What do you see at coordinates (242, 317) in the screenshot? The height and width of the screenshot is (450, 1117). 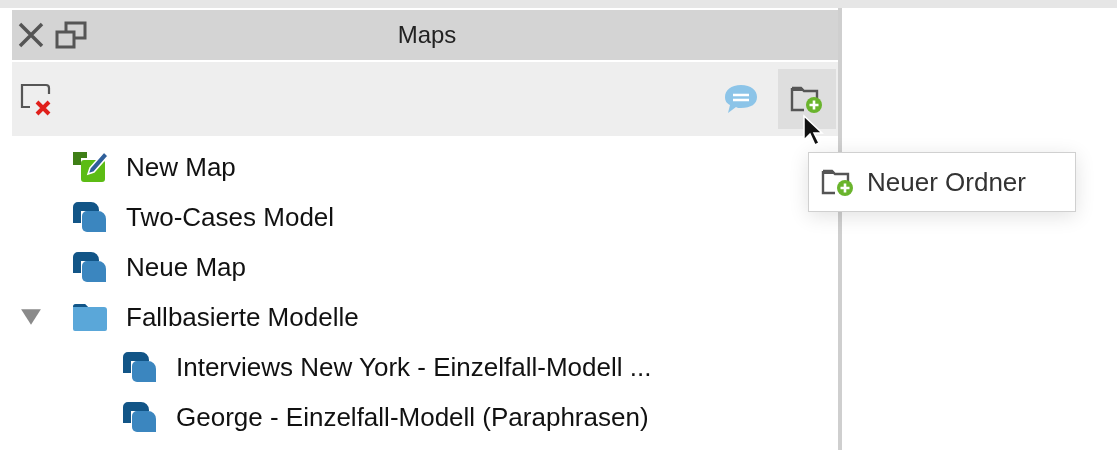 I see `tree-item: Fallbasierte Modelle` at bounding box center [242, 317].